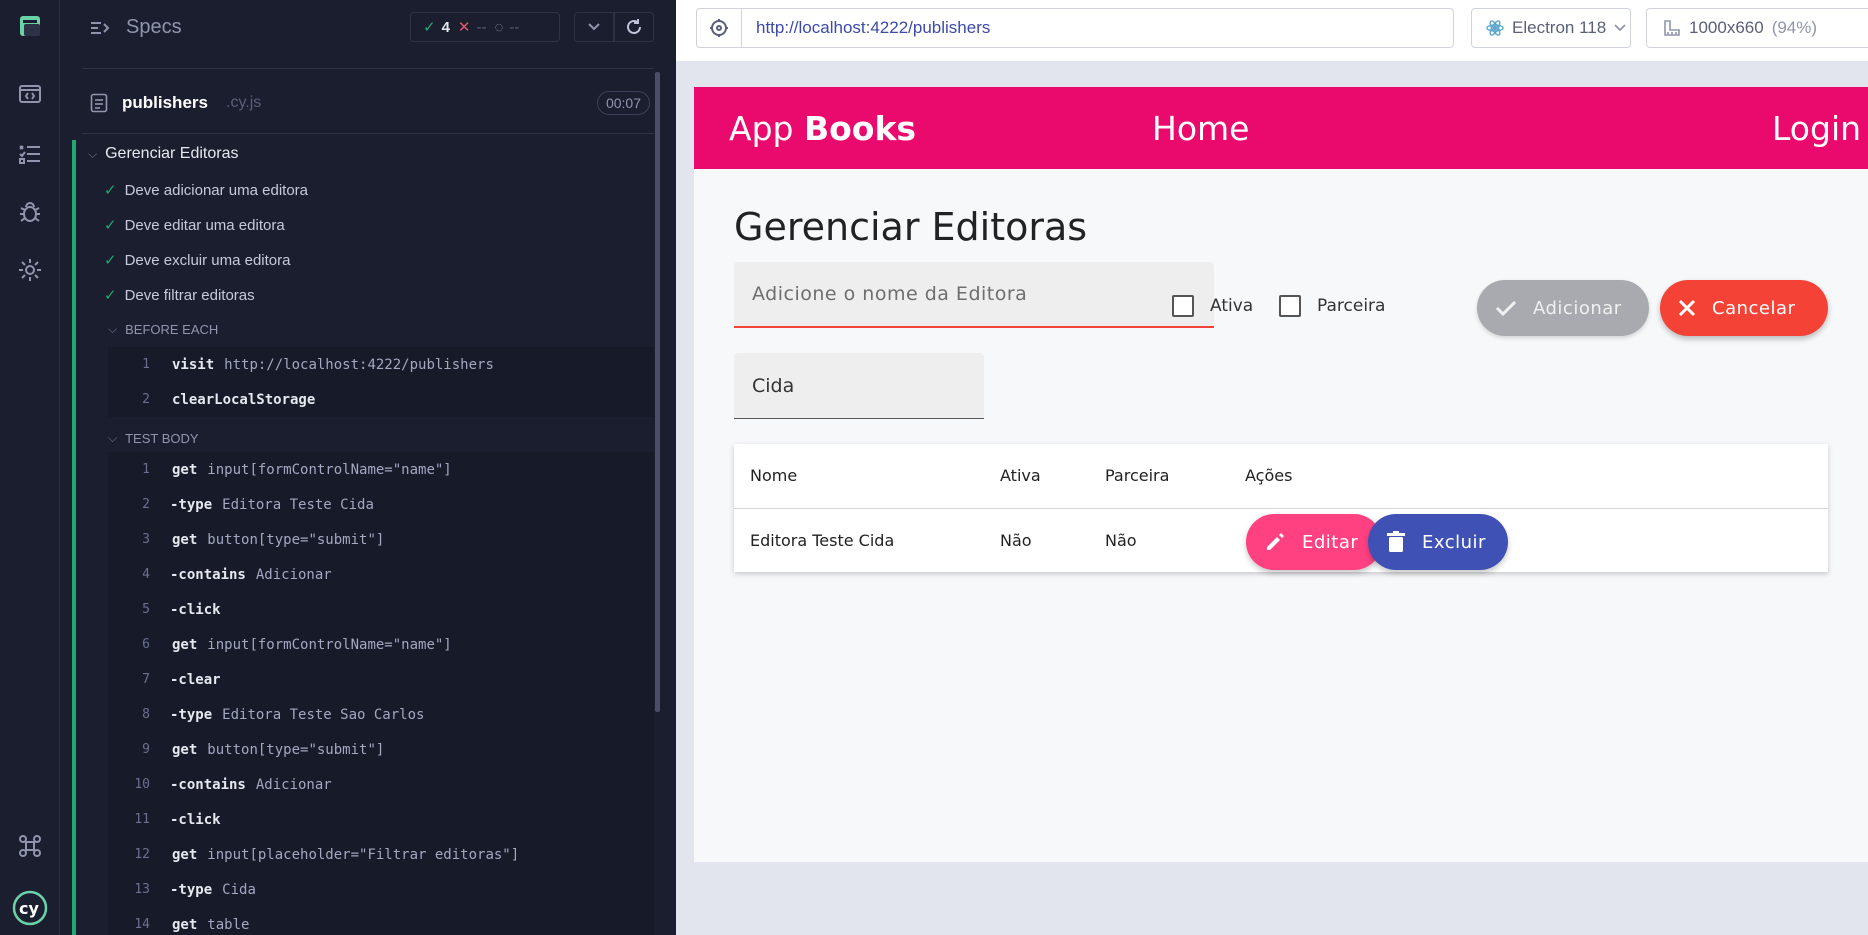 The width and height of the screenshot is (1868, 935). I want to click on before-each-title: ⌵ BEFORE EACH, so click(163, 329).